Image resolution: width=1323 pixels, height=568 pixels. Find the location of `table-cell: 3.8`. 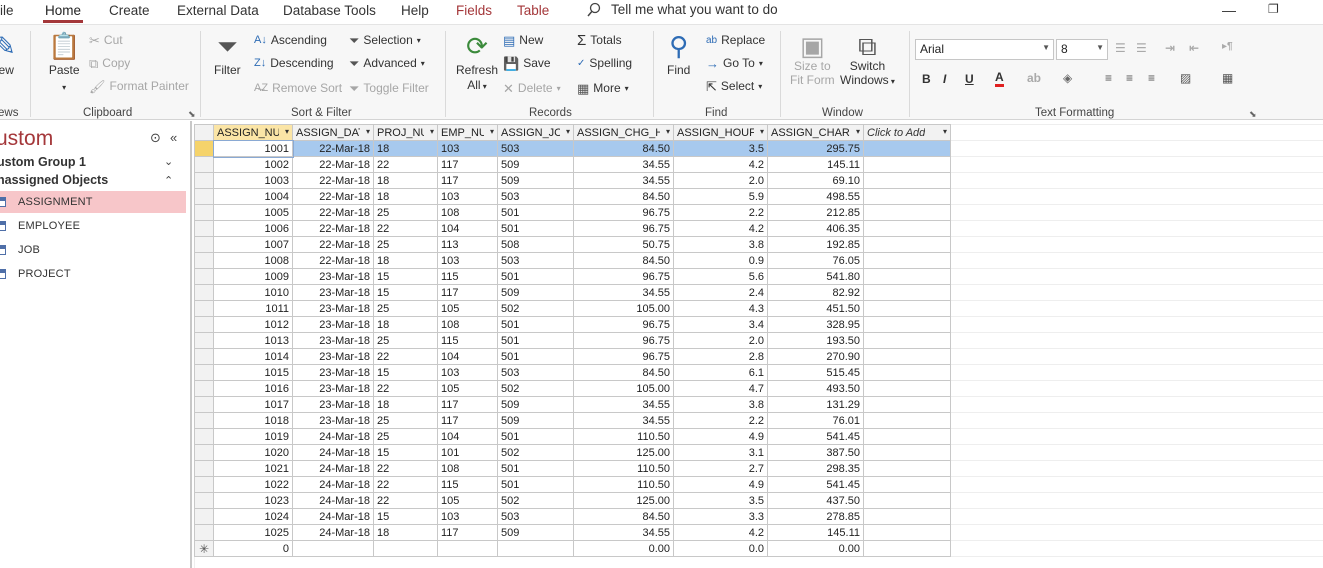

table-cell: 3.8 is located at coordinates (720, 244).